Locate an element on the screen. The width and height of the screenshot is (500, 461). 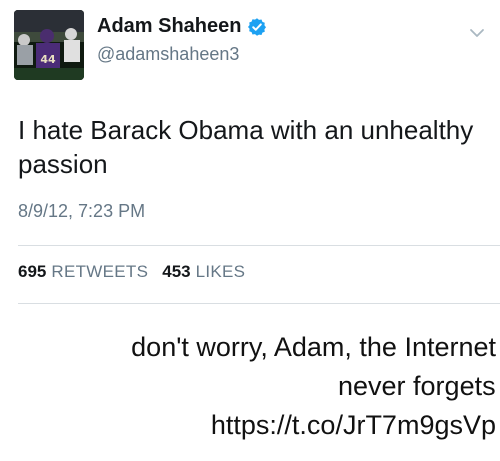
chevron-down-icon is located at coordinates (477, 33).